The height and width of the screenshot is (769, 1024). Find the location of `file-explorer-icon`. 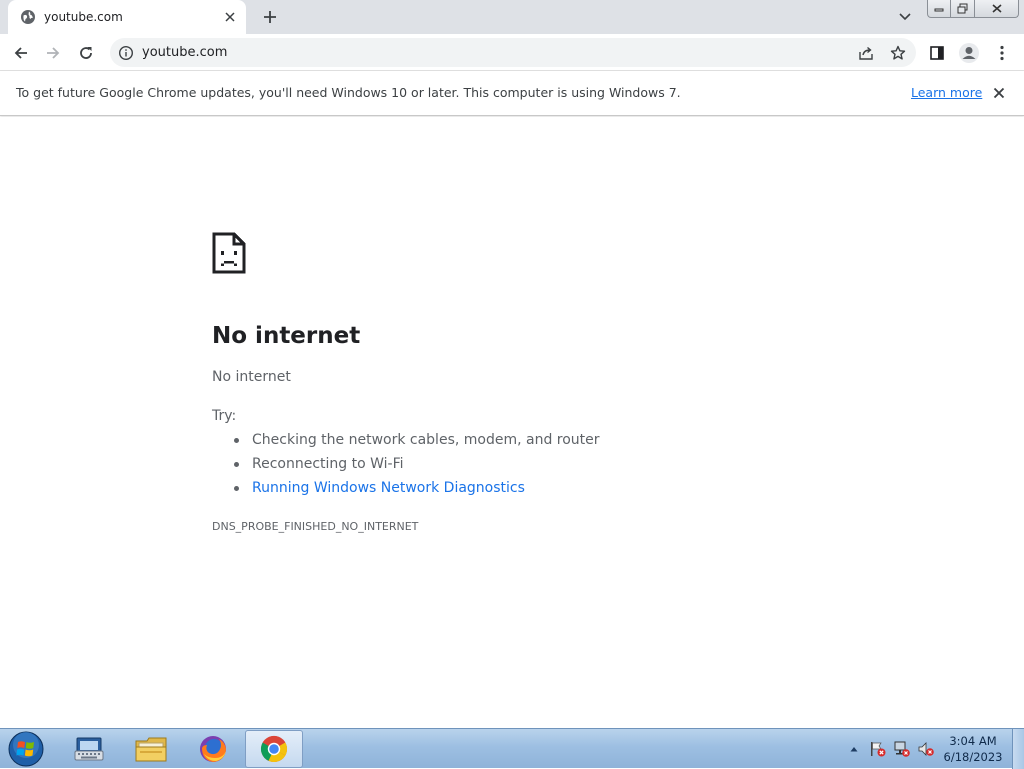

file-explorer-icon is located at coordinates (151, 749).